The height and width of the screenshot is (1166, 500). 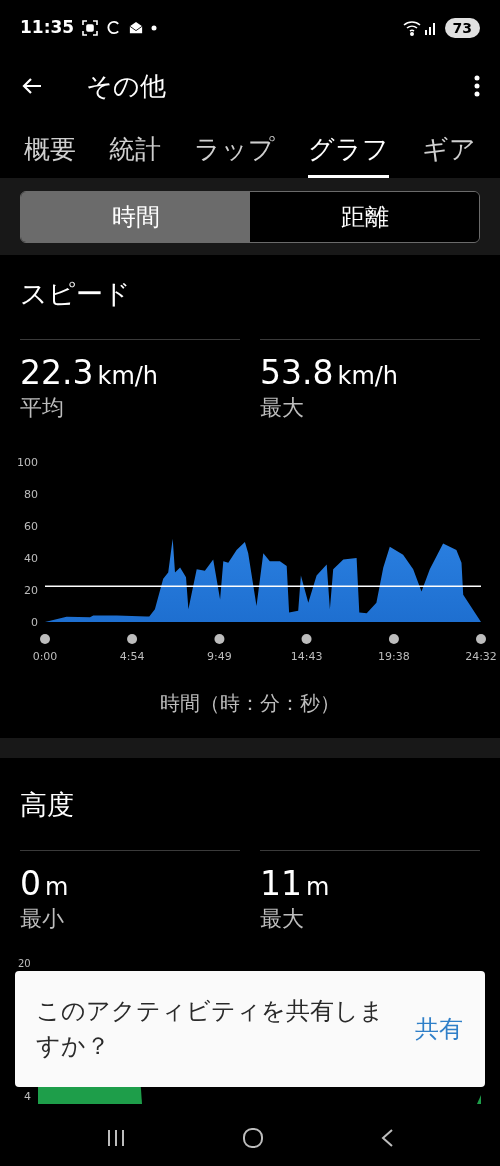 What do you see at coordinates (234, 154) in the screenshot?
I see `tab: ラップ` at bounding box center [234, 154].